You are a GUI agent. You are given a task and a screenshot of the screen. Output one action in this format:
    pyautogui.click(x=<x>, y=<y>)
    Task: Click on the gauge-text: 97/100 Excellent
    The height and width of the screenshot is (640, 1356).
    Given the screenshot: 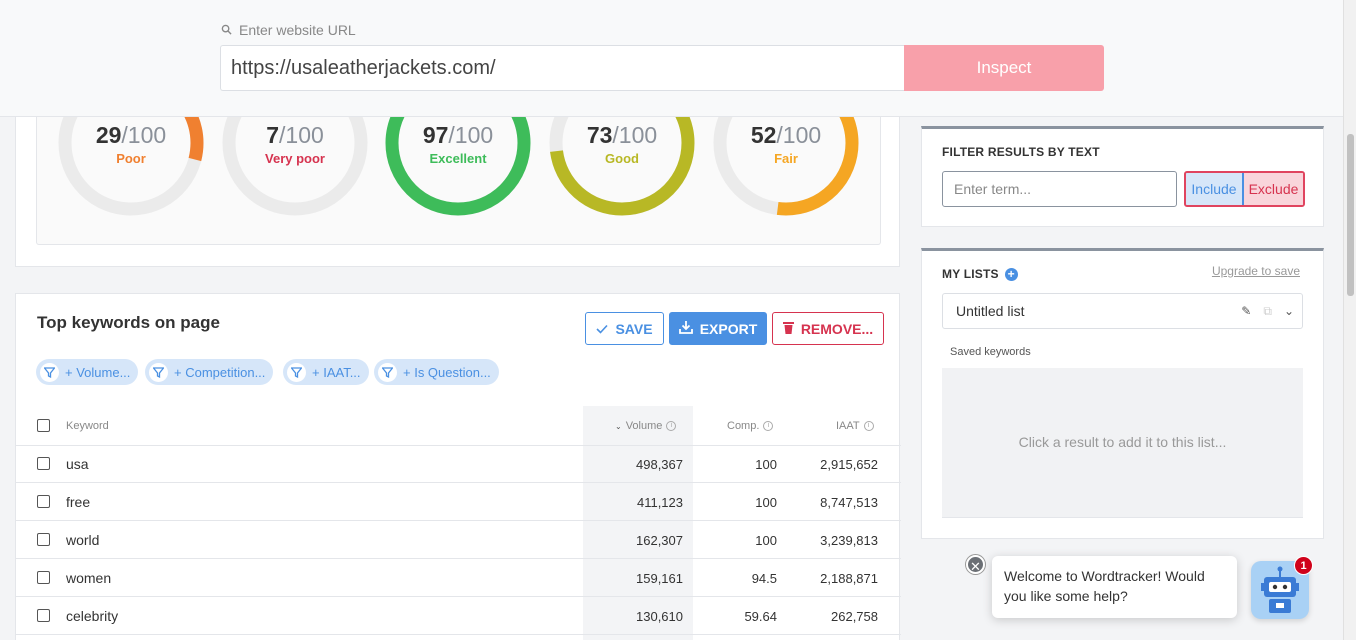 What is the action you would take?
    pyautogui.click(x=458, y=144)
    